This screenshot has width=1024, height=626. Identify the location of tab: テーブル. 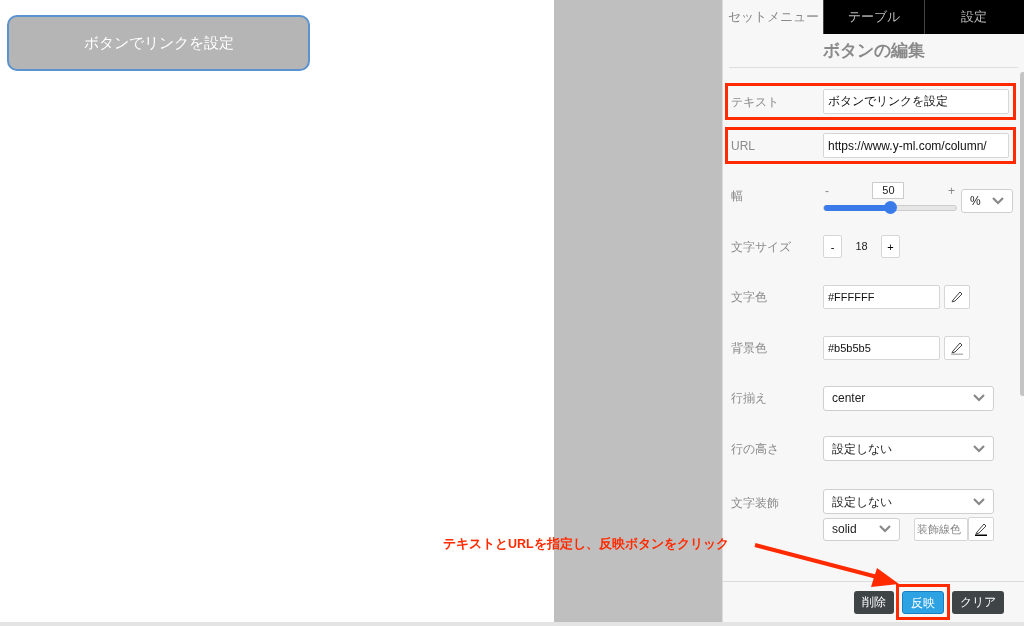
(873, 17).